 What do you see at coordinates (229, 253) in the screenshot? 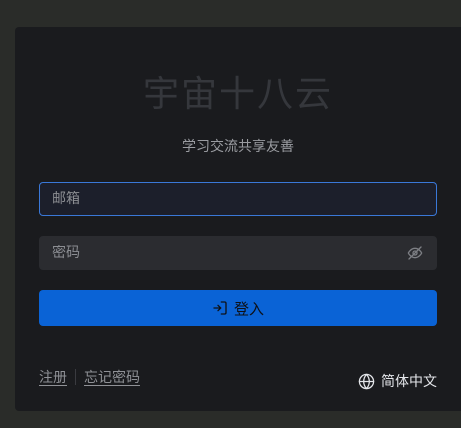
I see `password-input` at bounding box center [229, 253].